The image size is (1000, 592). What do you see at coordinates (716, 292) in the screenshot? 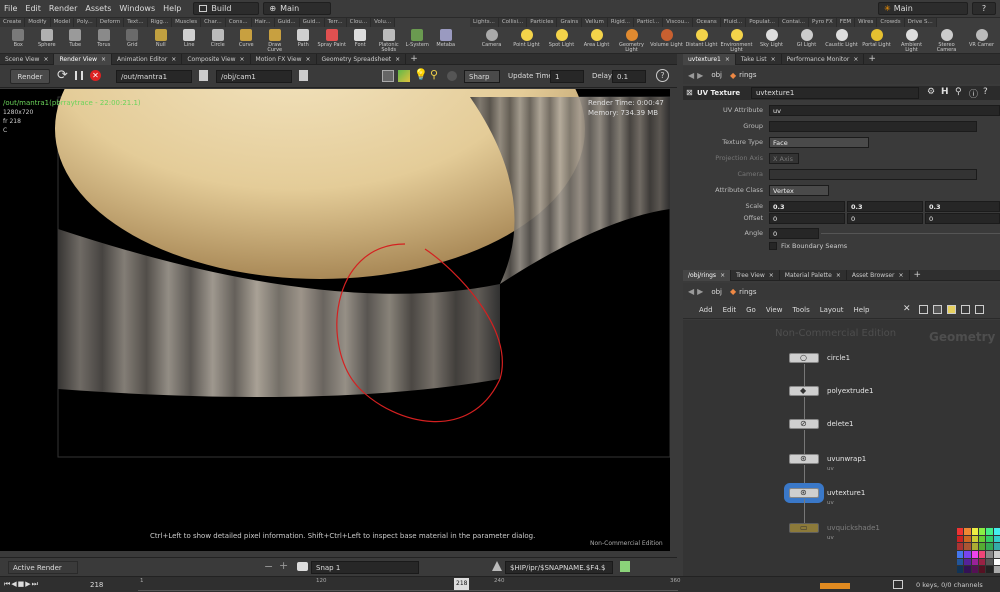
I see `network-path-root: obj` at bounding box center [716, 292].